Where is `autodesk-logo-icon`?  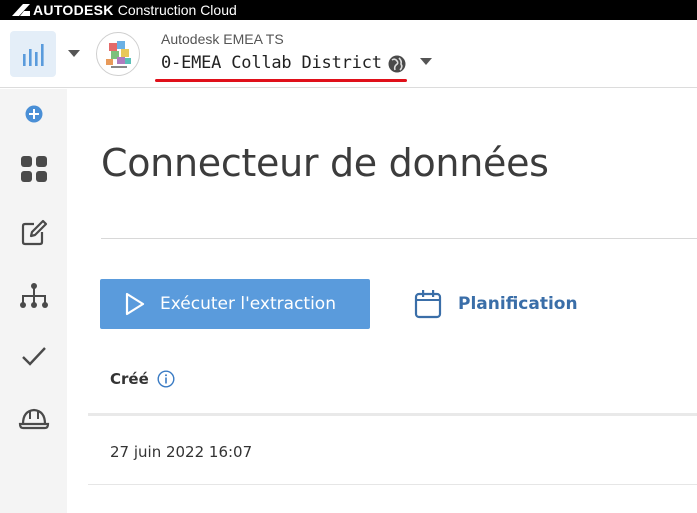 autodesk-logo-icon is located at coordinates (21, 10).